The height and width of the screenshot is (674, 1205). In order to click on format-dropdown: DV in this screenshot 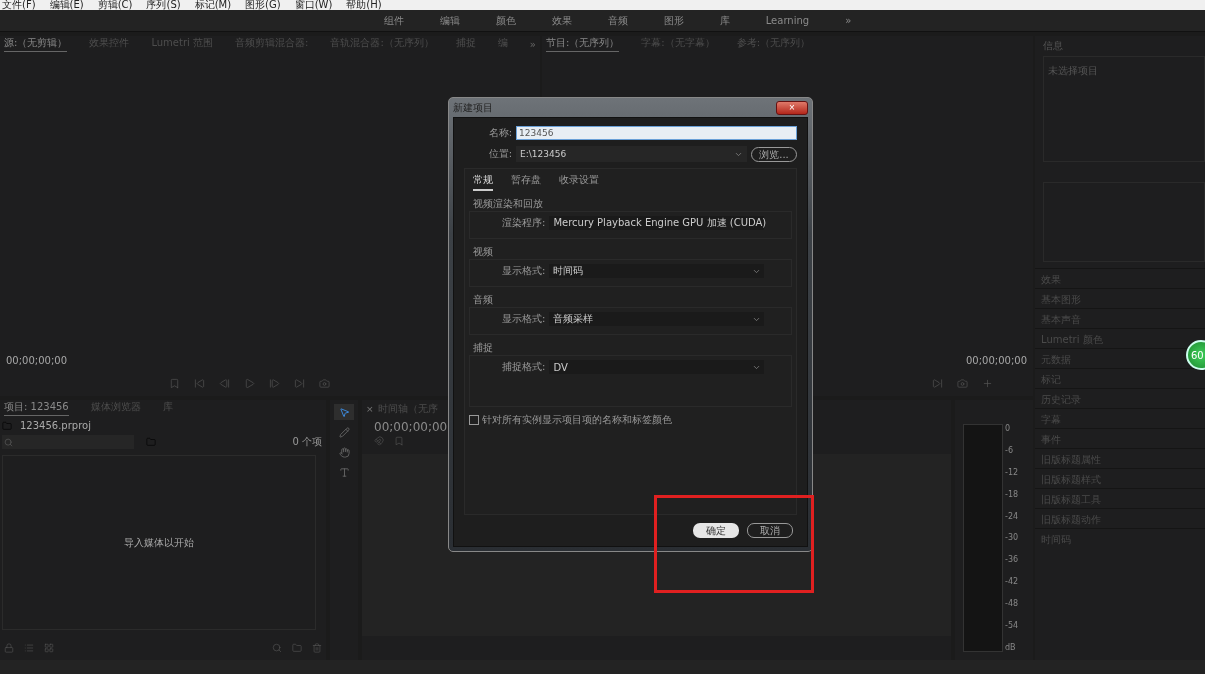, I will do `click(657, 367)`.